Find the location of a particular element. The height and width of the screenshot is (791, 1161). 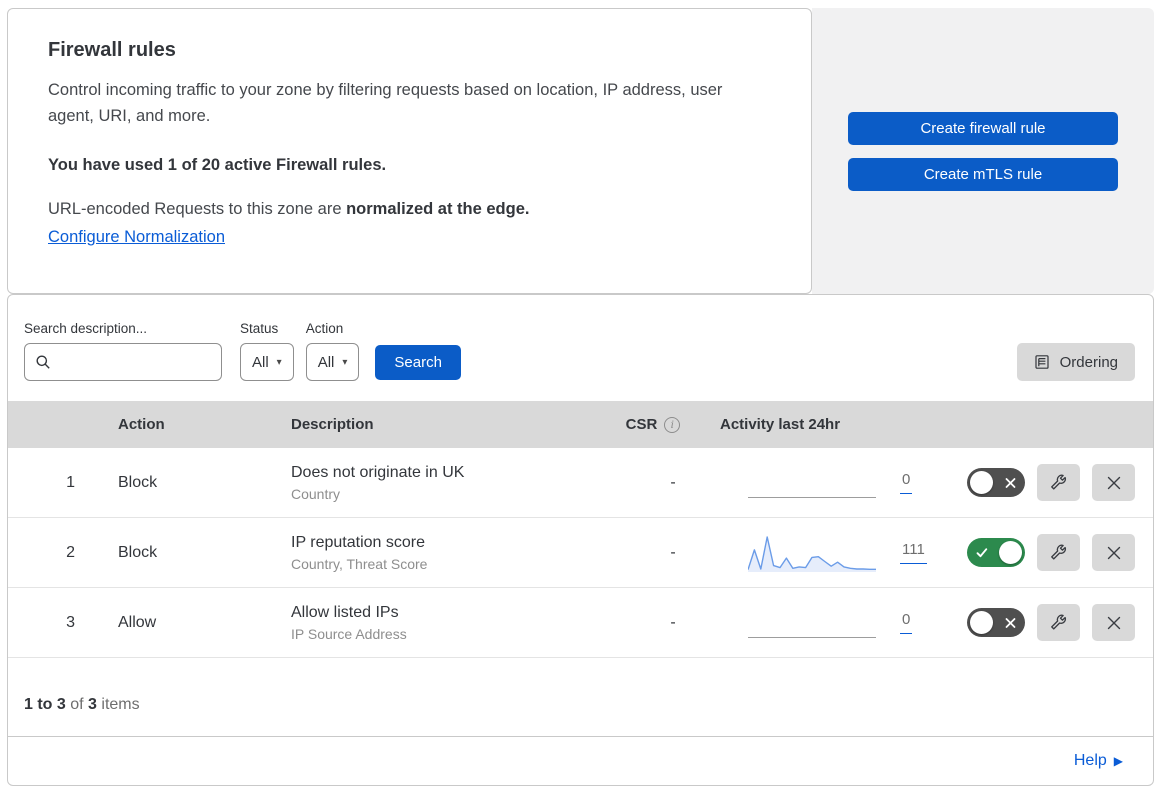

create-firewall-rule-button: Create firewall rule is located at coordinates (983, 128).